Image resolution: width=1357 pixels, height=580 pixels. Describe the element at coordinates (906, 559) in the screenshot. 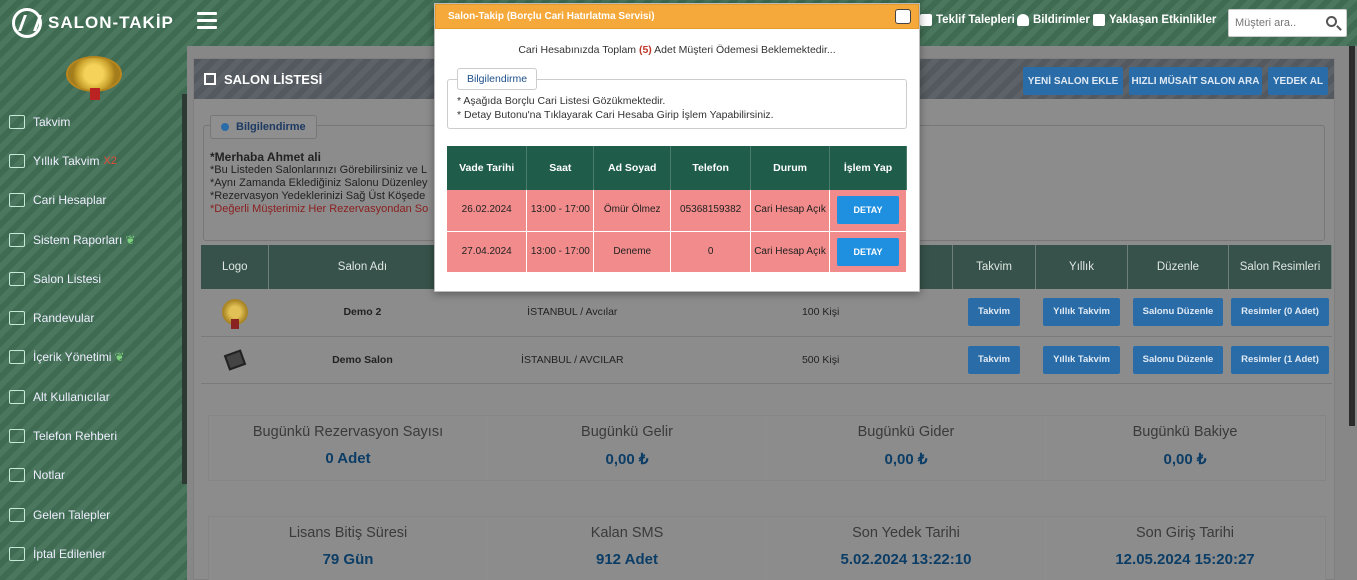

I see `stat-value: 5.02.2024 13:22:10` at that location.